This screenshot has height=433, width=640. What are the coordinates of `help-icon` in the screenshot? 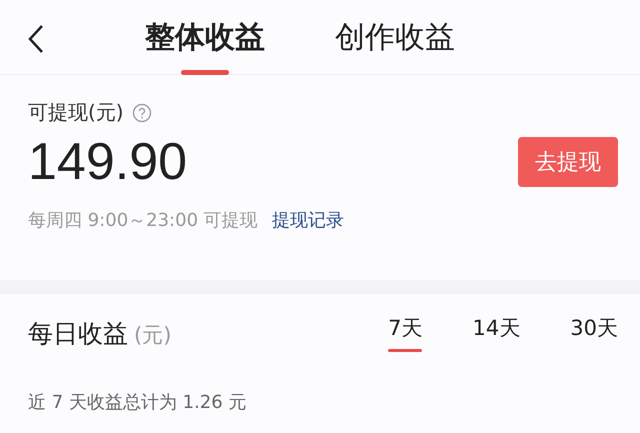 It's located at (142, 112).